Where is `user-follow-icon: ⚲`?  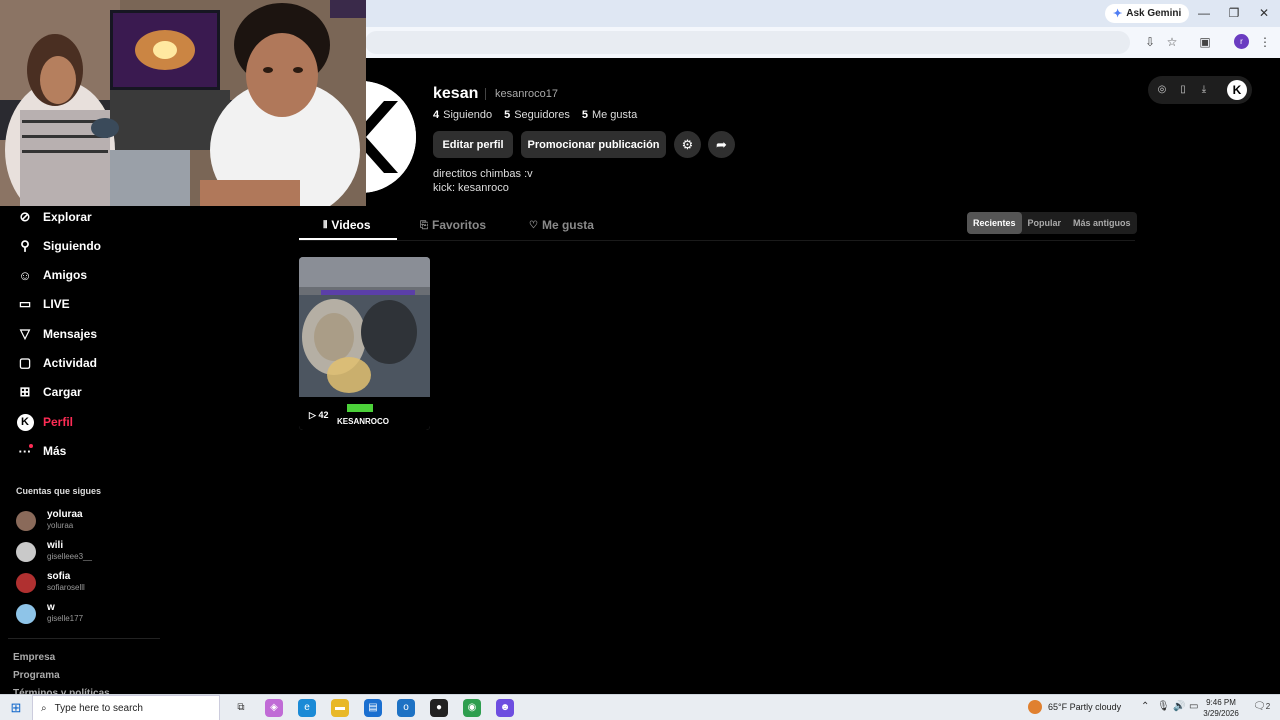 user-follow-icon: ⚲ is located at coordinates (25, 245).